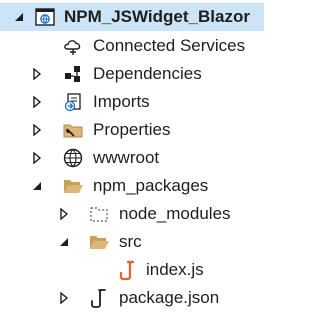  I want to click on js-file-icon, so click(127, 270).